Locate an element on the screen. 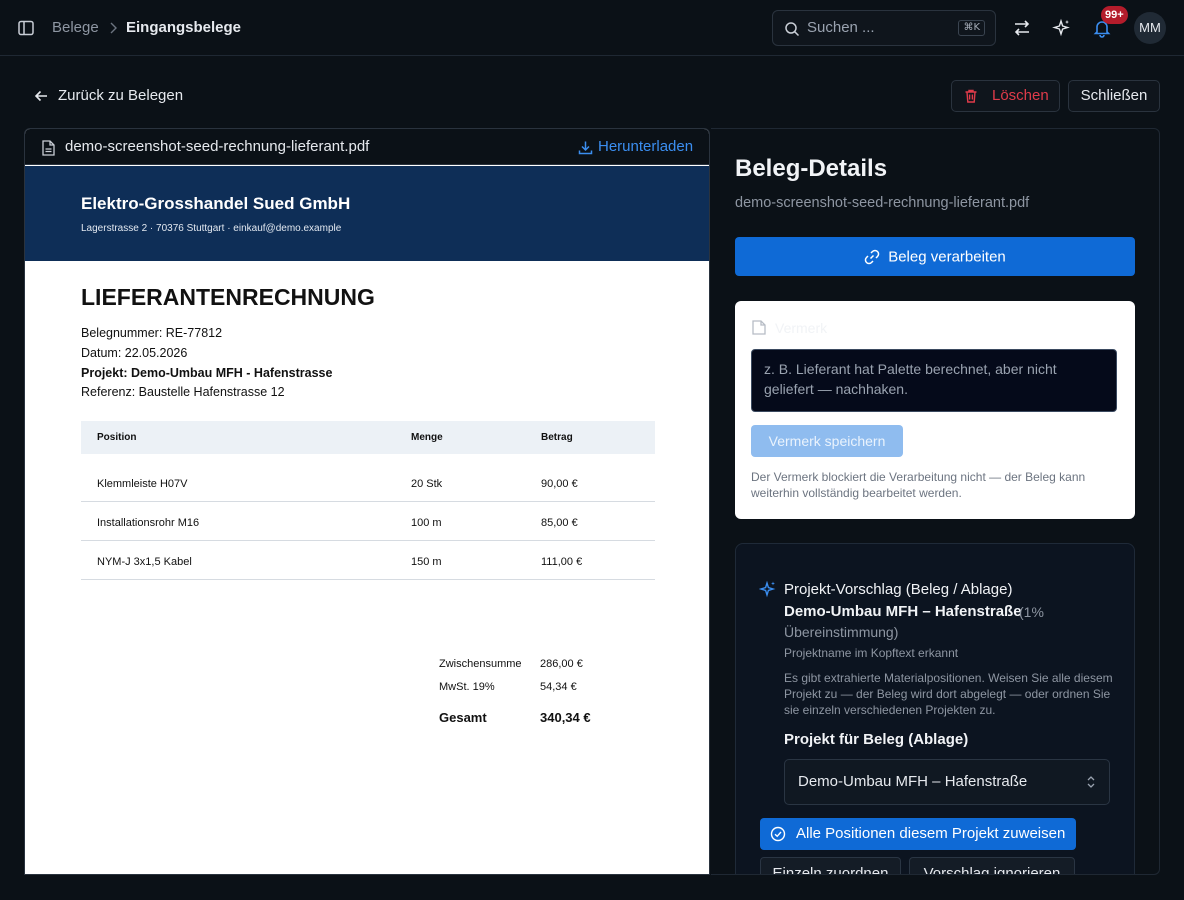 Image resolution: width=1184 pixels, height=900 pixels. download-link: Herunterladen is located at coordinates (635, 147).